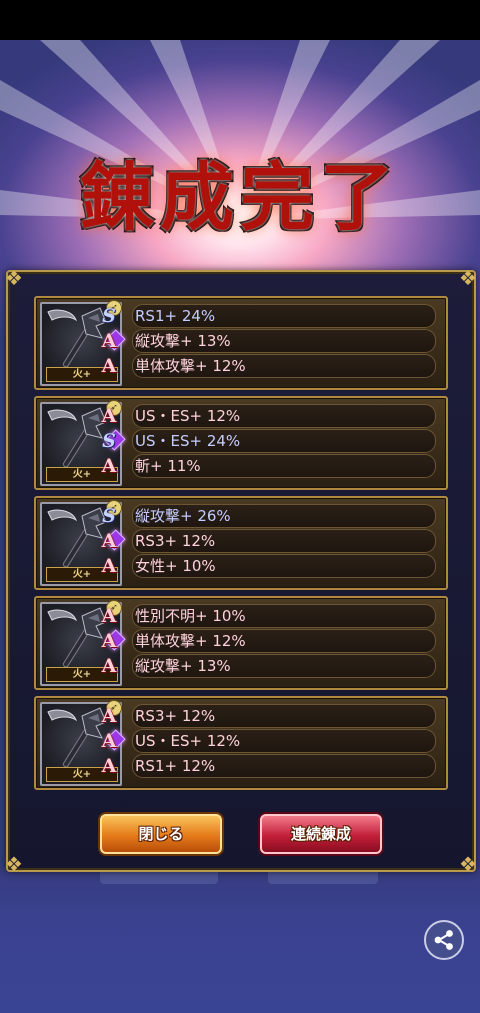  What do you see at coordinates (168, 466) in the screenshot?
I see `bonus-text: 斬+ 11%` at bounding box center [168, 466].